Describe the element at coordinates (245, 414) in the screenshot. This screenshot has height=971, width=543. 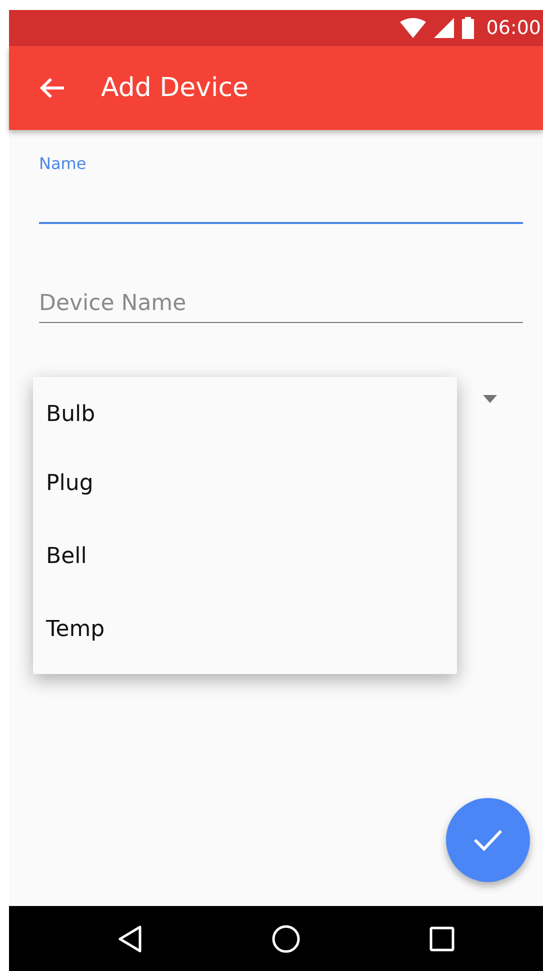
I see `dropdown-option: Bulb` at that location.